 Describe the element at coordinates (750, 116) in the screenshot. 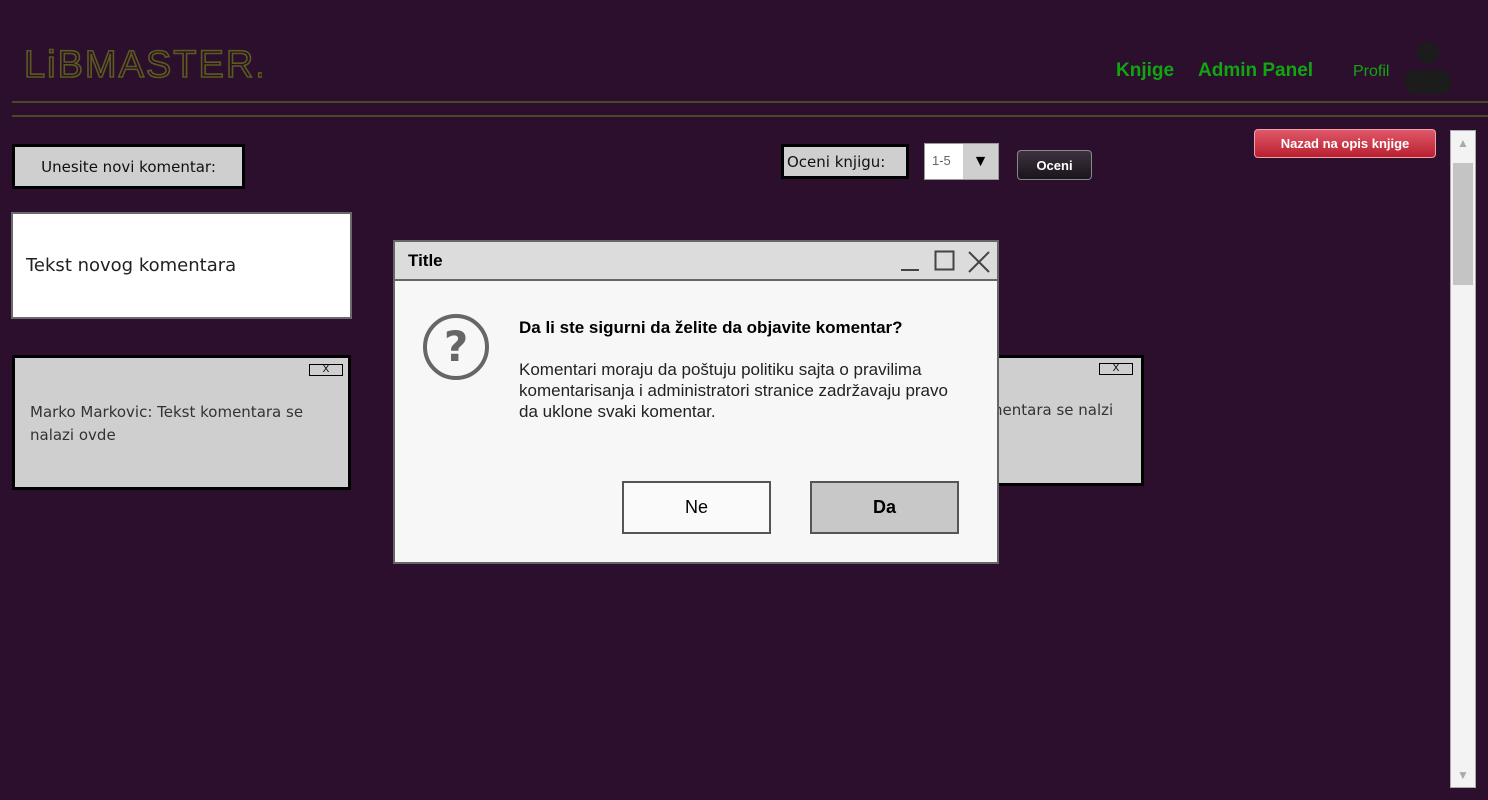

I see `header-divider-bottom` at that location.